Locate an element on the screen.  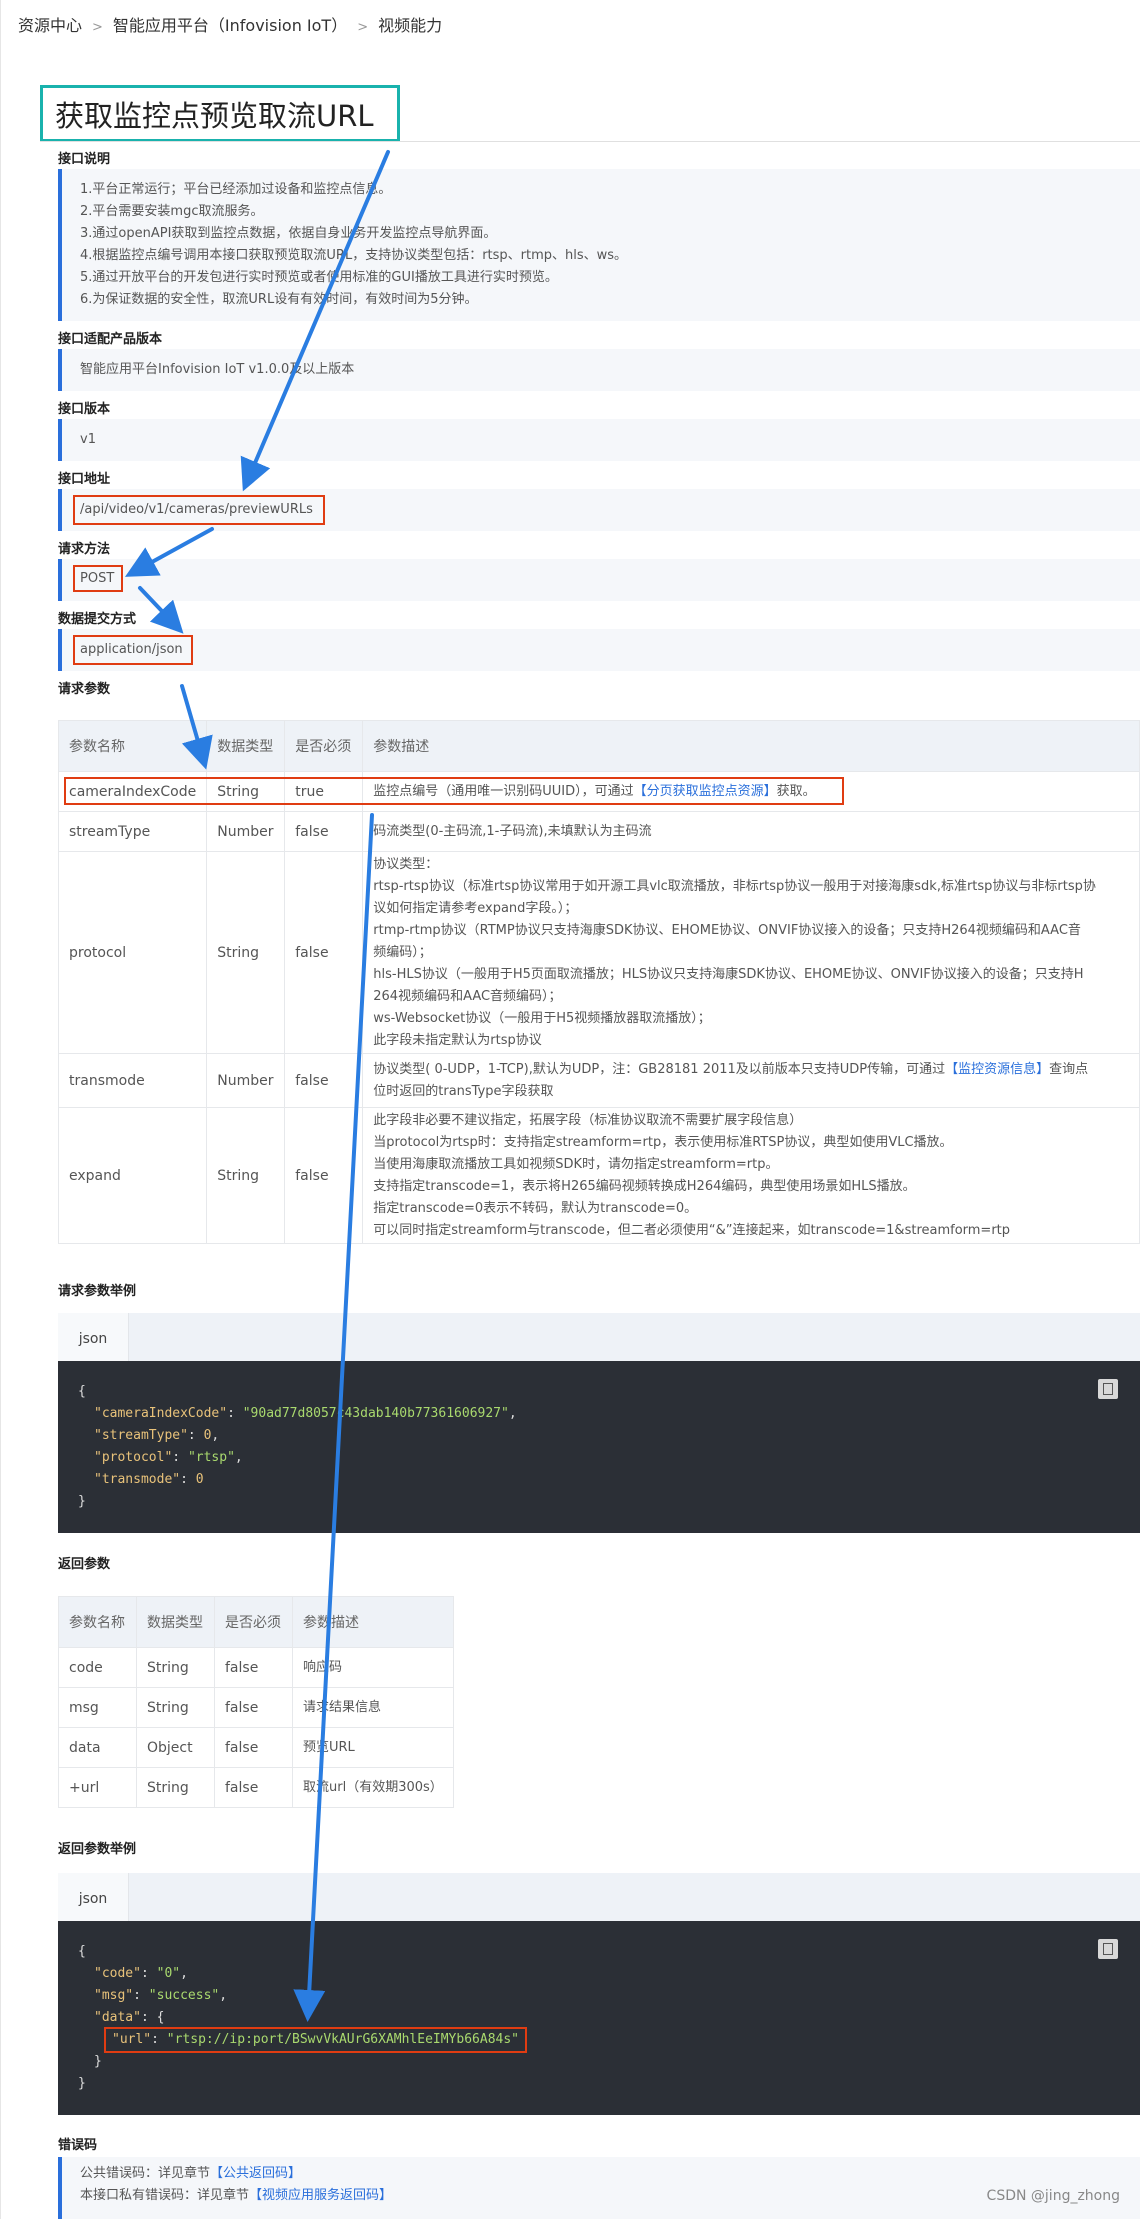
content-type-highlight: application/json is located at coordinates (133, 650).